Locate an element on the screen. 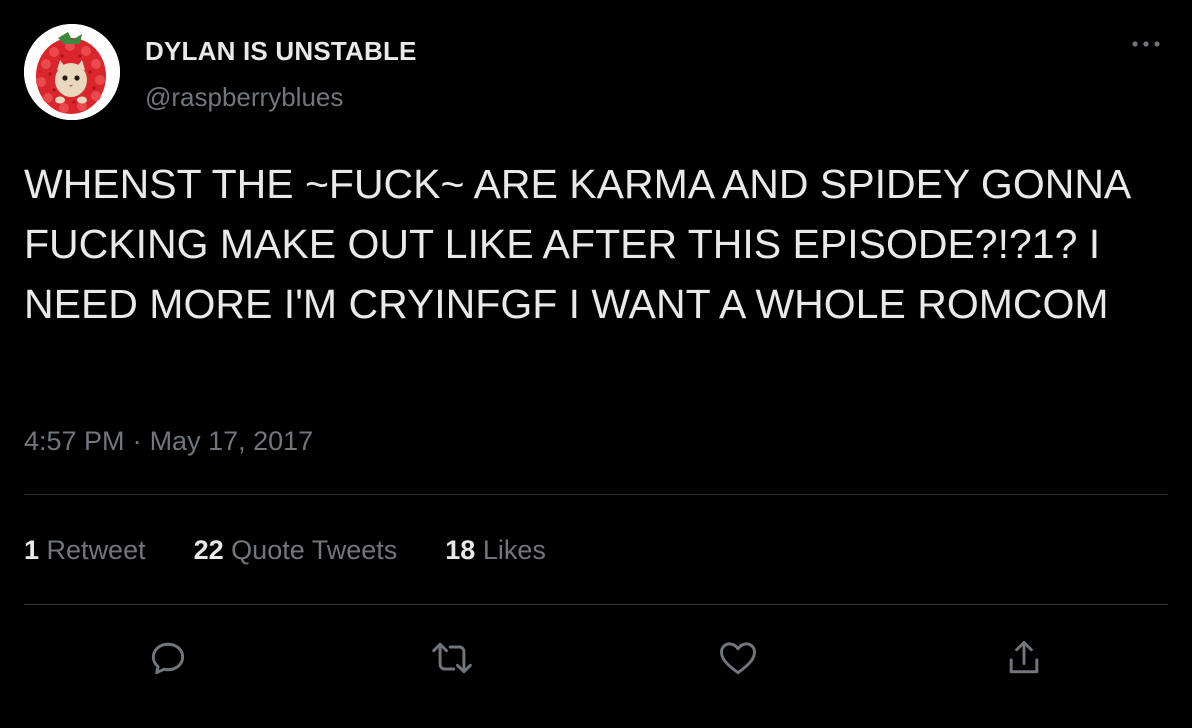 This screenshot has width=1192, height=728. likes-label: Likes is located at coordinates (514, 550).